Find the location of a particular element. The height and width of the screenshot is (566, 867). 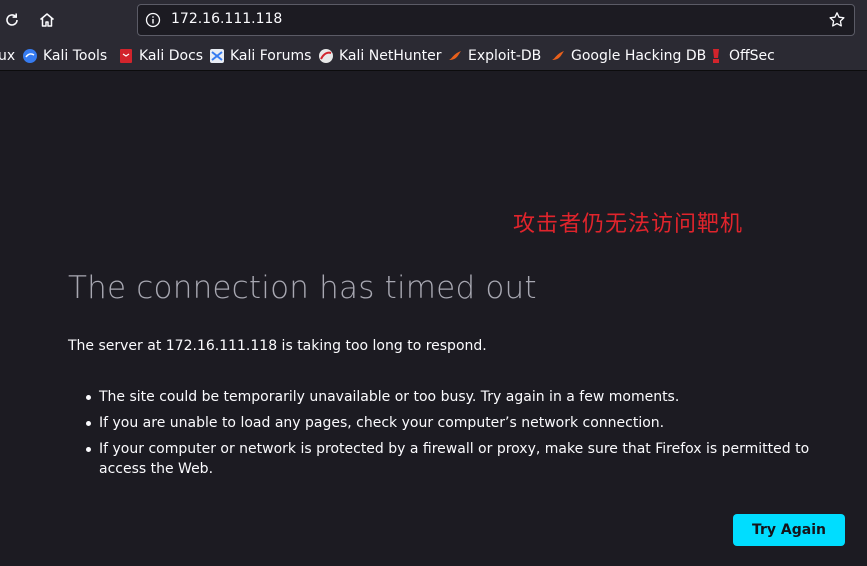

bookmark-kali-nethunter: Kali NetHunter is located at coordinates (380, 55).